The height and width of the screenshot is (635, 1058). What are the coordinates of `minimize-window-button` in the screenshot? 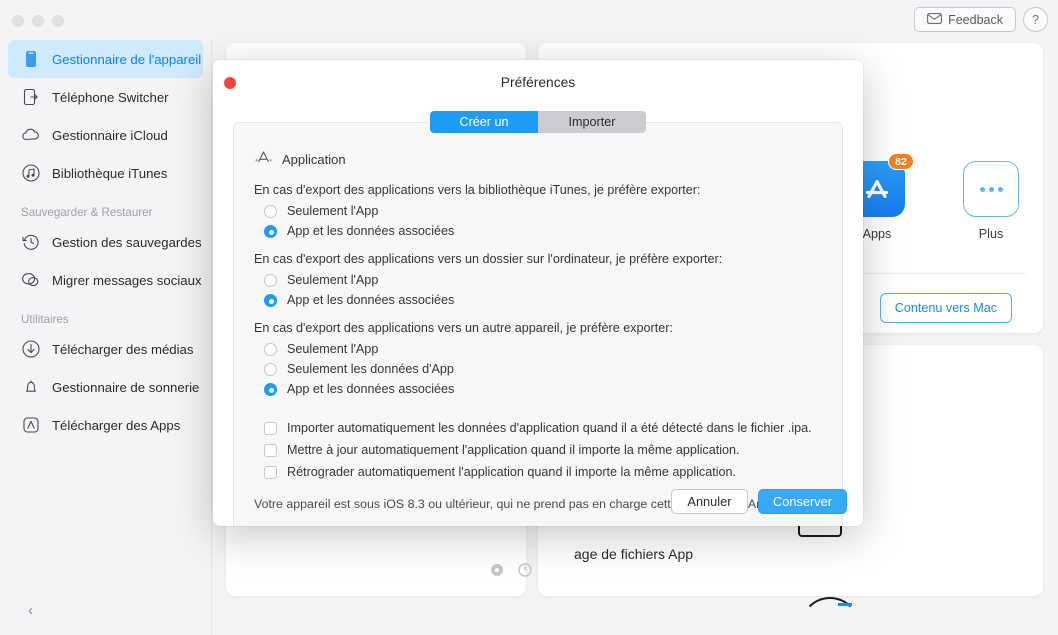 It's located at (38, 21).